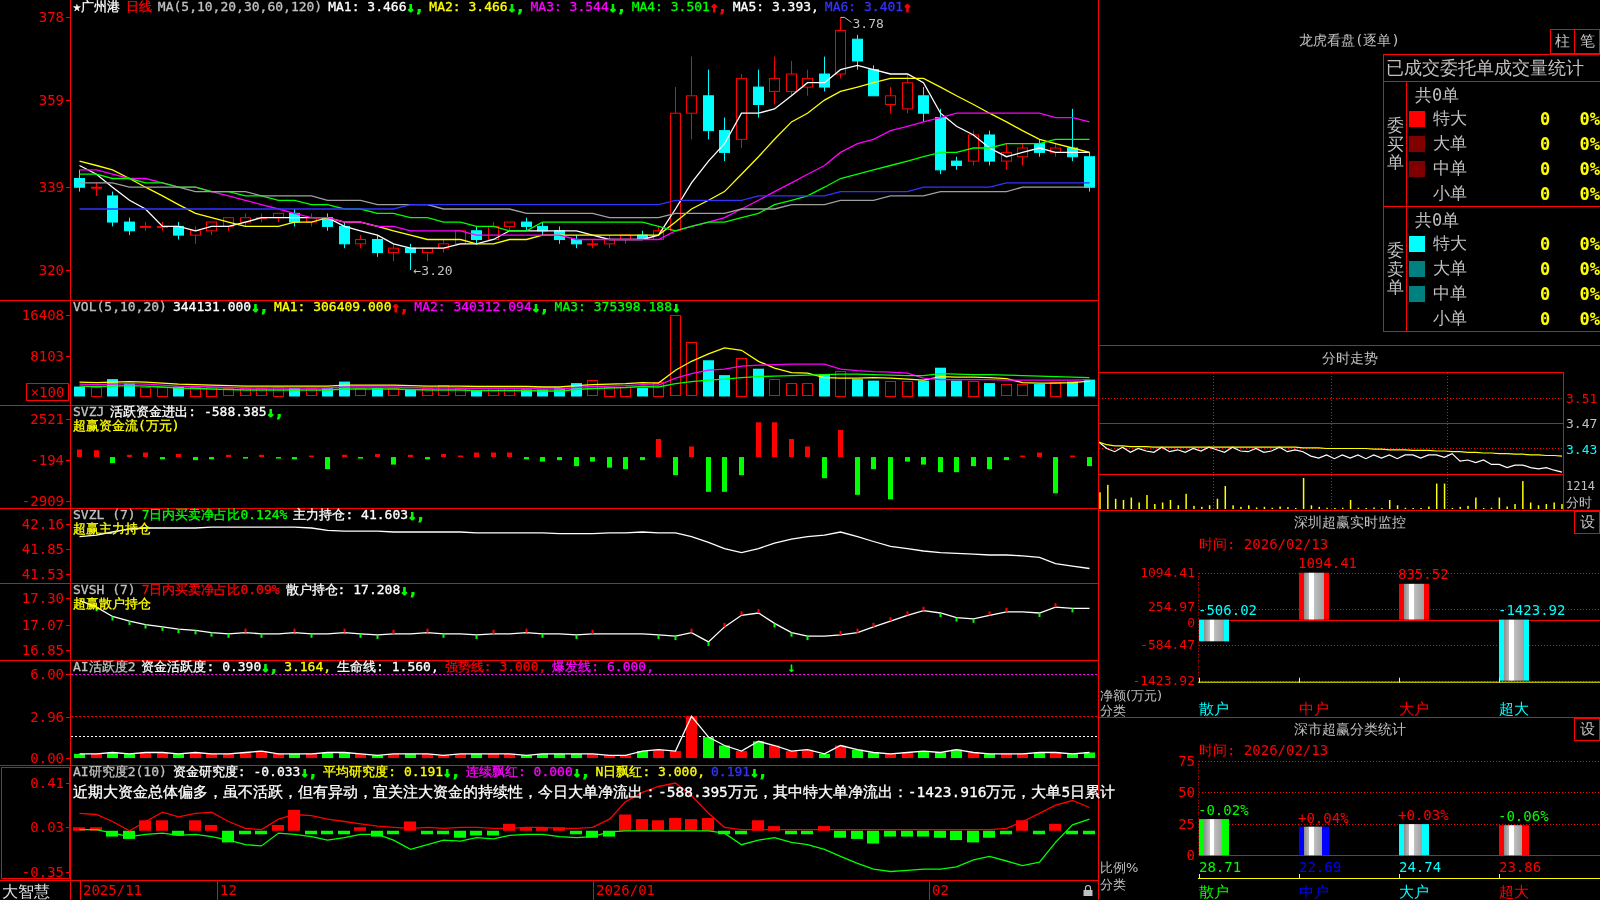 This screenshot has height=900, width=1600. Describe the element at coordinates (47, 392) in the screenshot. I see `unit-label: ×100` at that location.